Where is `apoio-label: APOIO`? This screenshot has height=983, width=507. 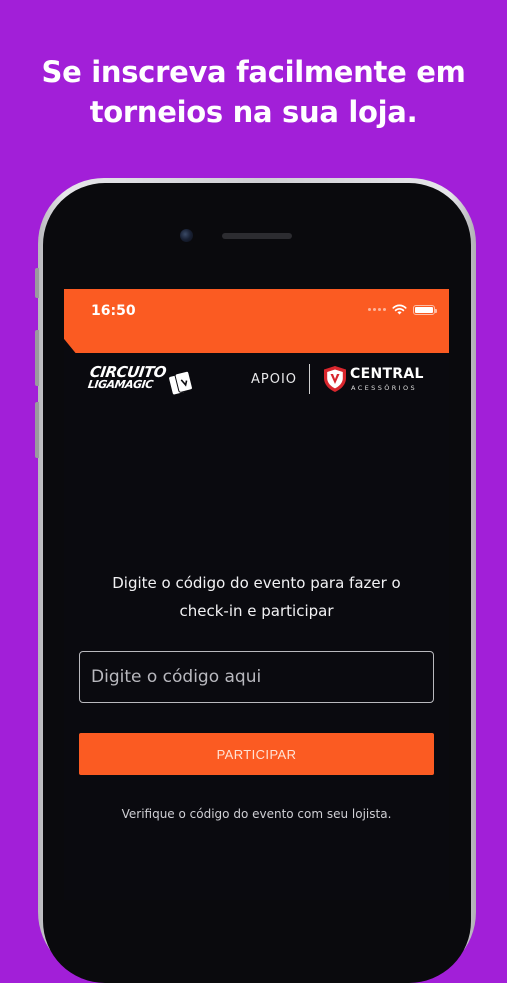 apoio-label: APOIO is located at coordinates (274, 379).